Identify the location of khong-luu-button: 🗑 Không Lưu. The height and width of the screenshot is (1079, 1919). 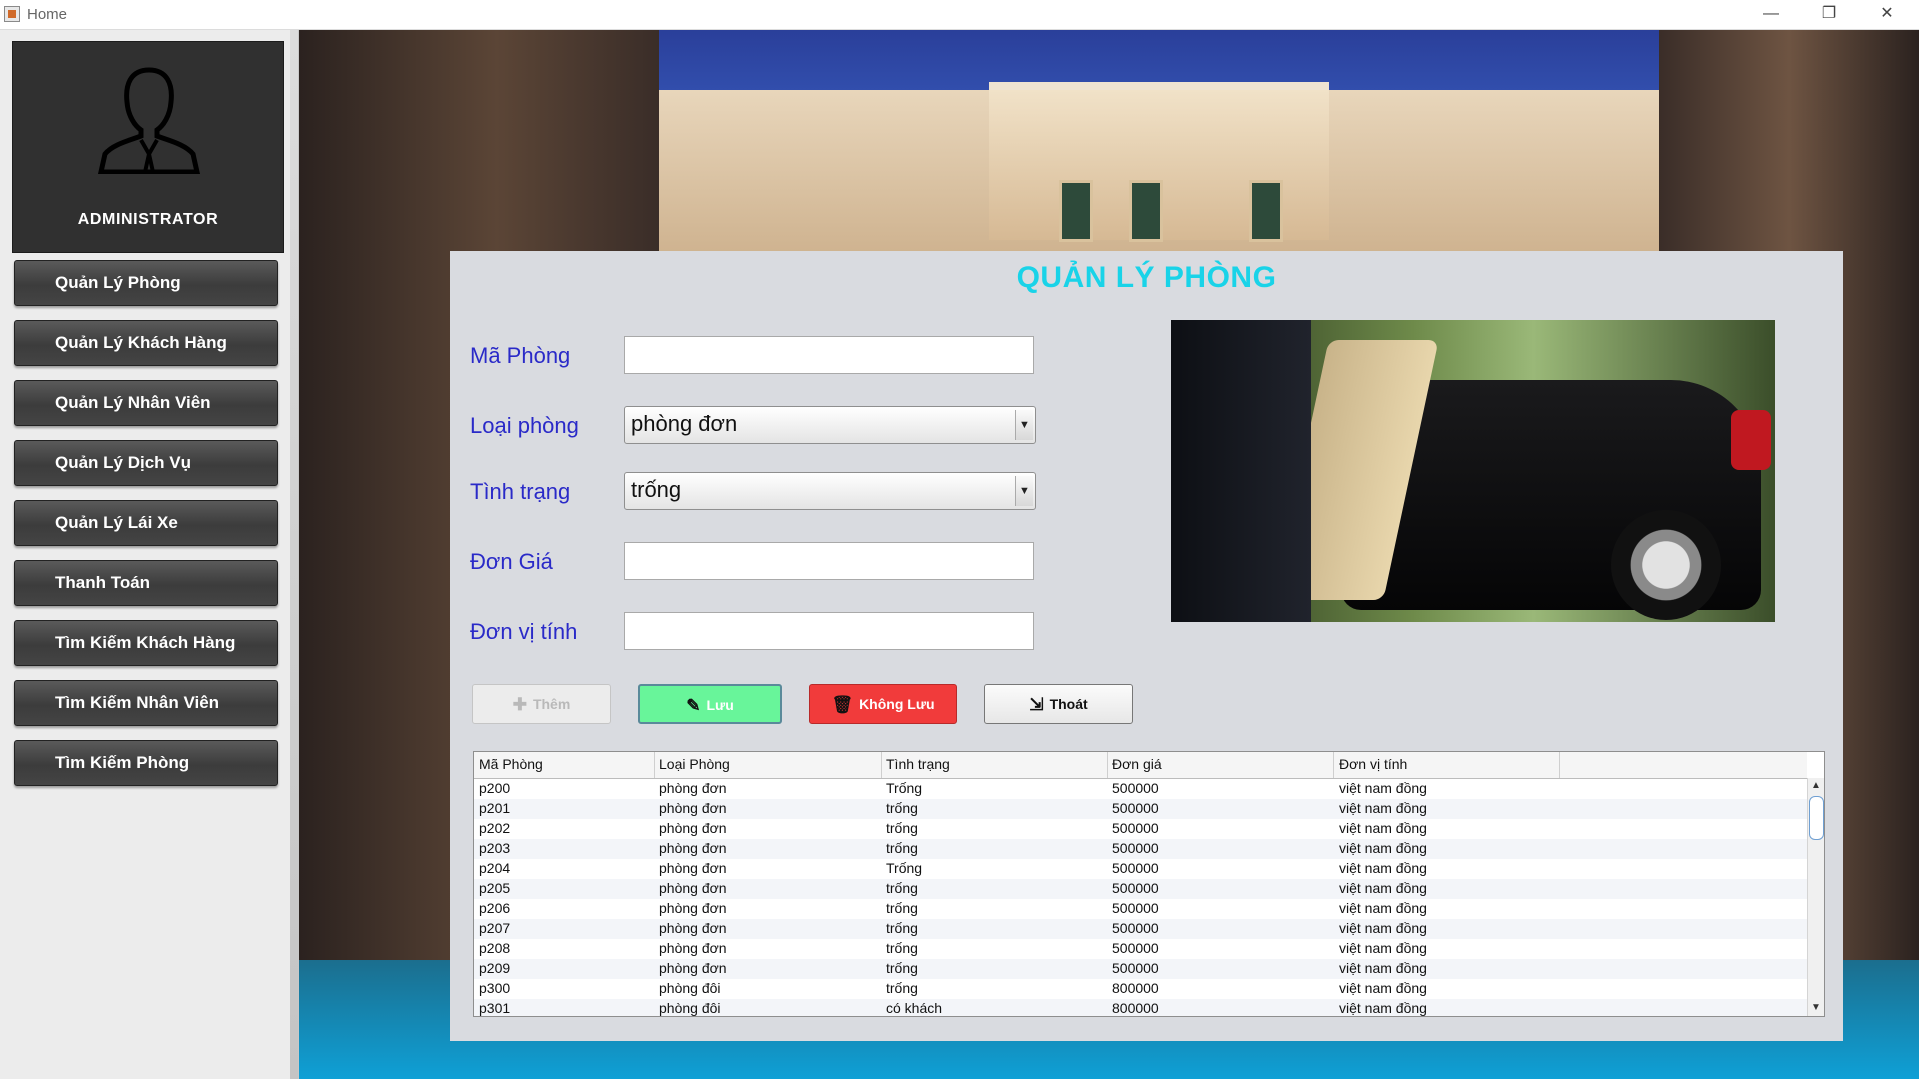
(883, 704).